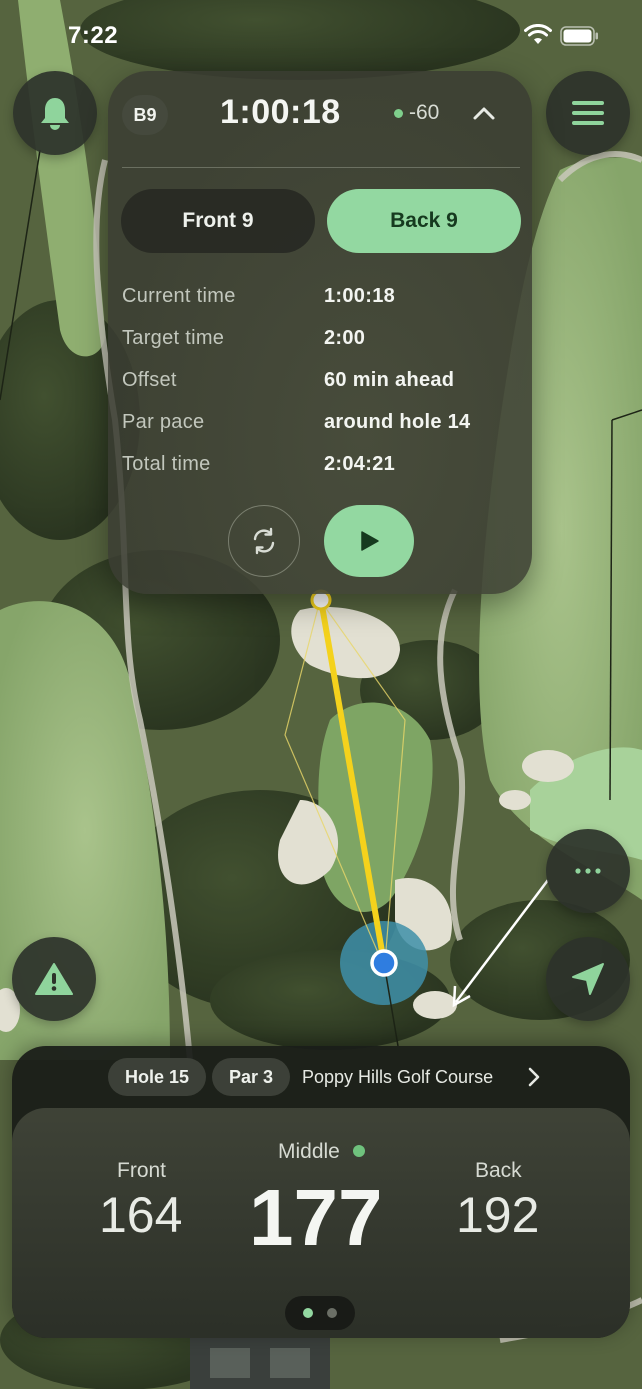 Image resolution: width=642 pixels, height=1389 pixels. I want to click on info-value: around hole 14, so click(397, 422).